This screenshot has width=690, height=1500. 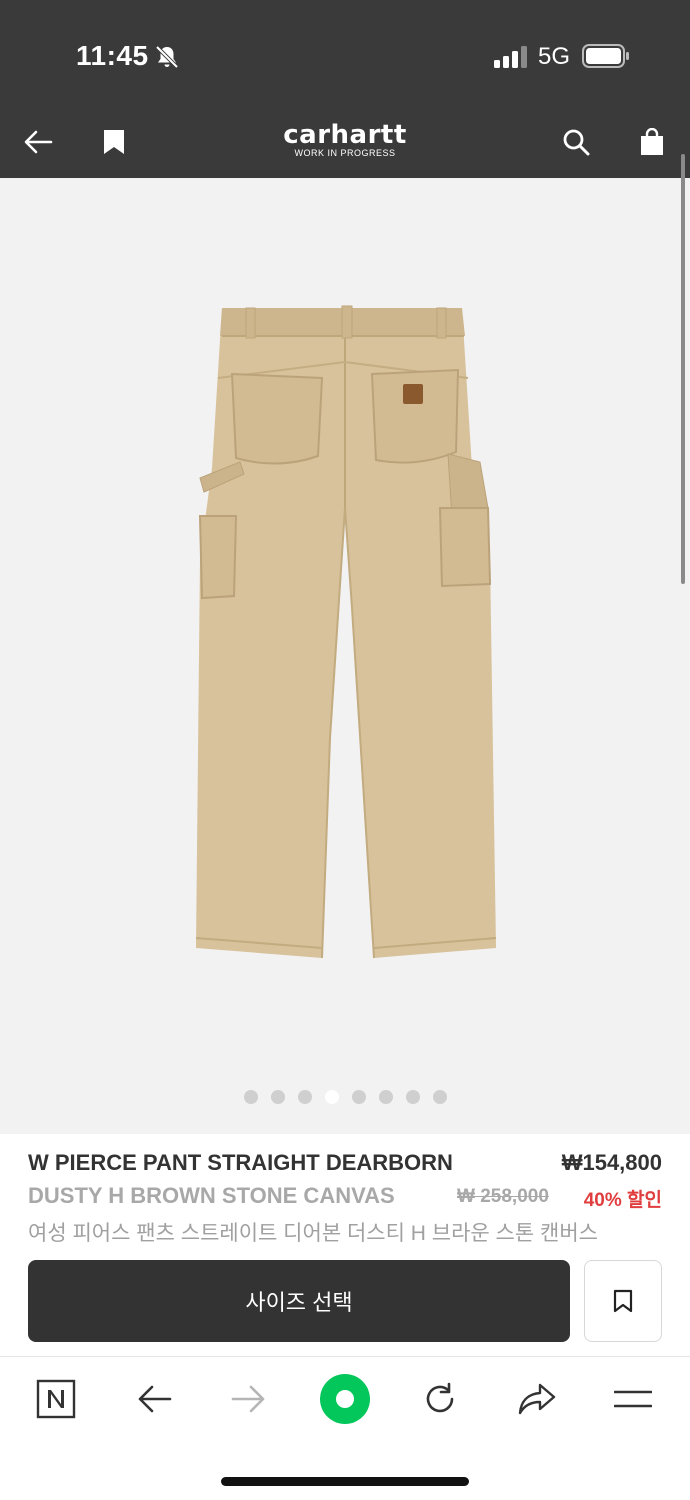 I want to click on refresh-icon, so click(x=440, y=1397).